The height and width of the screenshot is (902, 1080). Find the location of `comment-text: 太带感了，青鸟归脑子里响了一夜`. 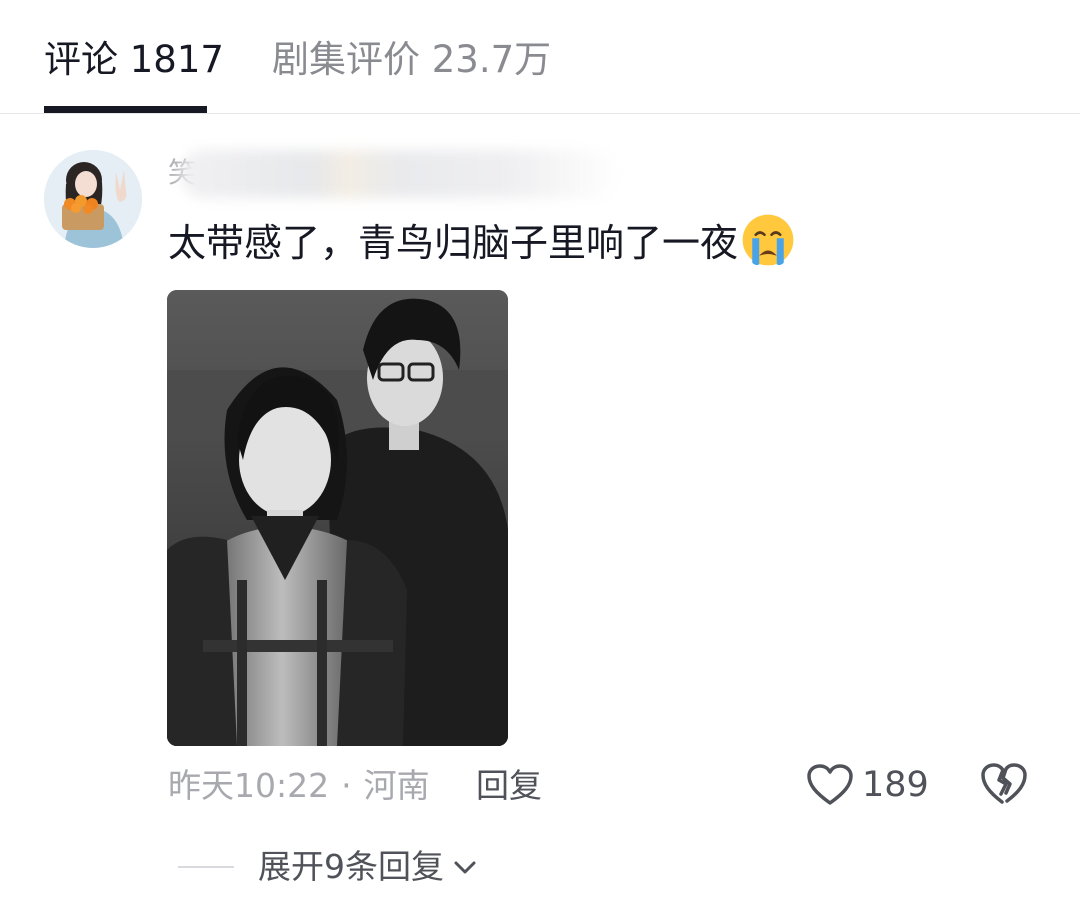

comment-text: 太带感了，青鸟归脑子里响了一夜 is located at coordinates (482, 242).